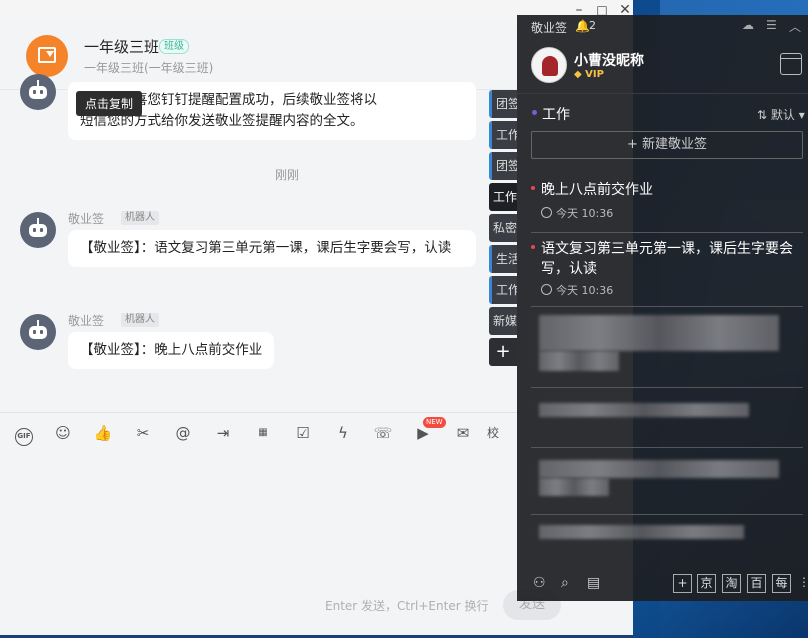 Image resolution: width=808 pixels, height=638 pixels. I want to click on forward-icon: ⇥, so click(223, 433).